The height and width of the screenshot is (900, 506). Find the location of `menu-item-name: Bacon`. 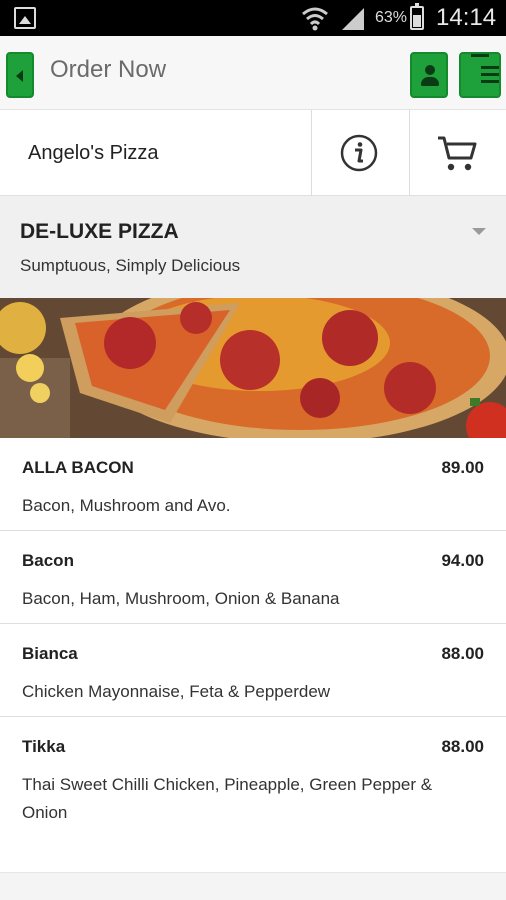

menu-item-name: Bacon is located at coordinates (48, 560).